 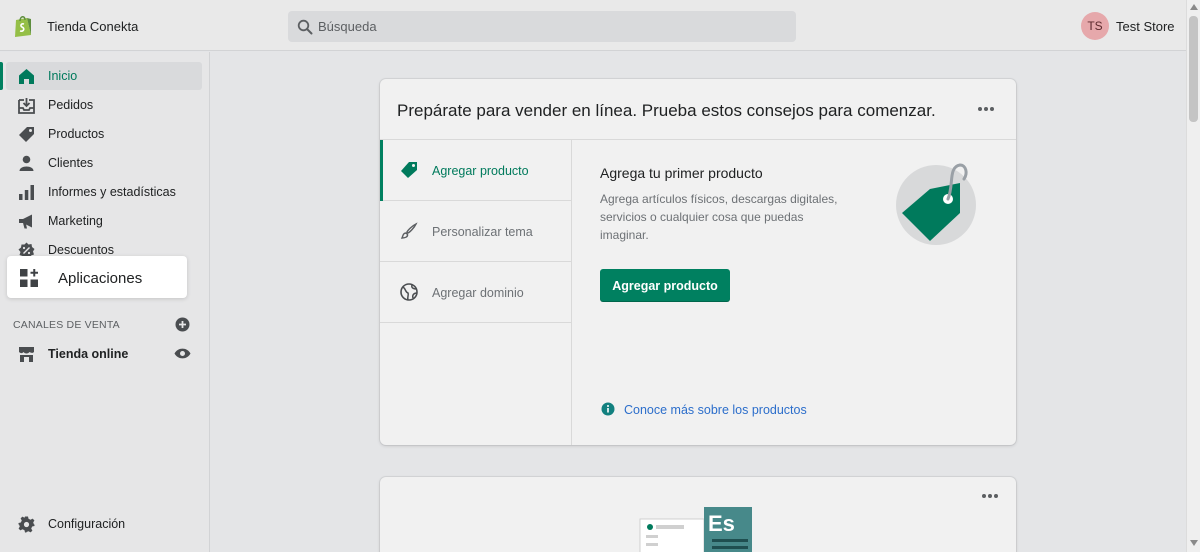 What do you see at coordinates (29, 278) in the screenshot?
I see `apps-icon` at bounding box center [29, 278].